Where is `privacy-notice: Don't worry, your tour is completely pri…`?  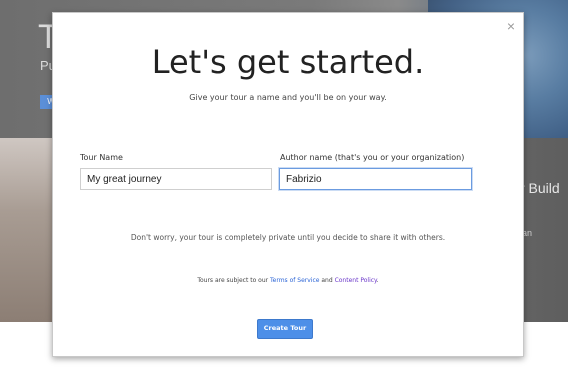
privacy-notice: Don't worry, your tour is completely pri… is located at coordinates (288, 237).